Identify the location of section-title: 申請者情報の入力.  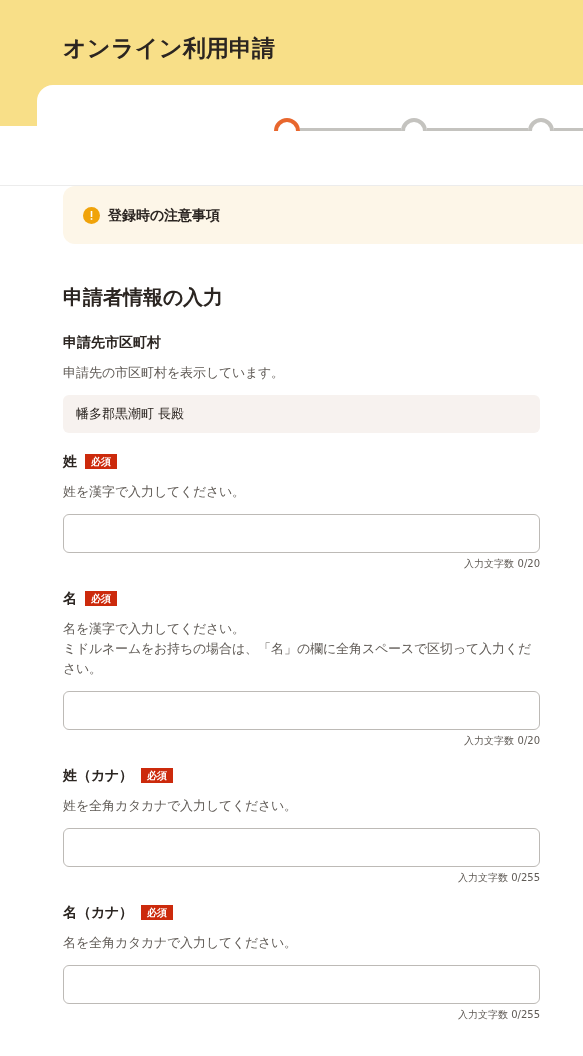
(143, 297).